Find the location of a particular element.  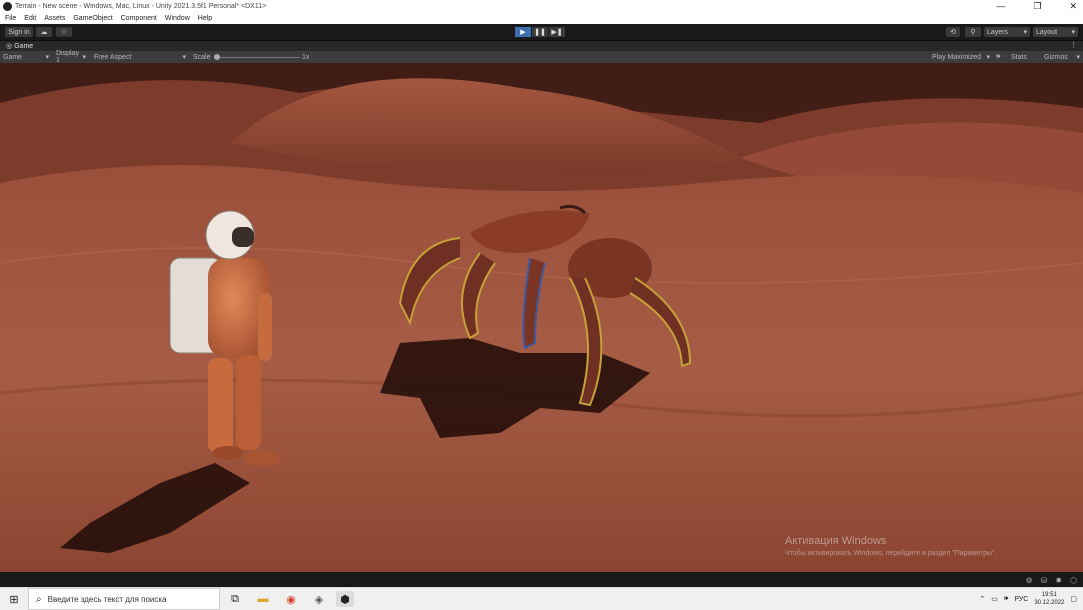

app-button: ◈ is located at coordinates (319, 599).